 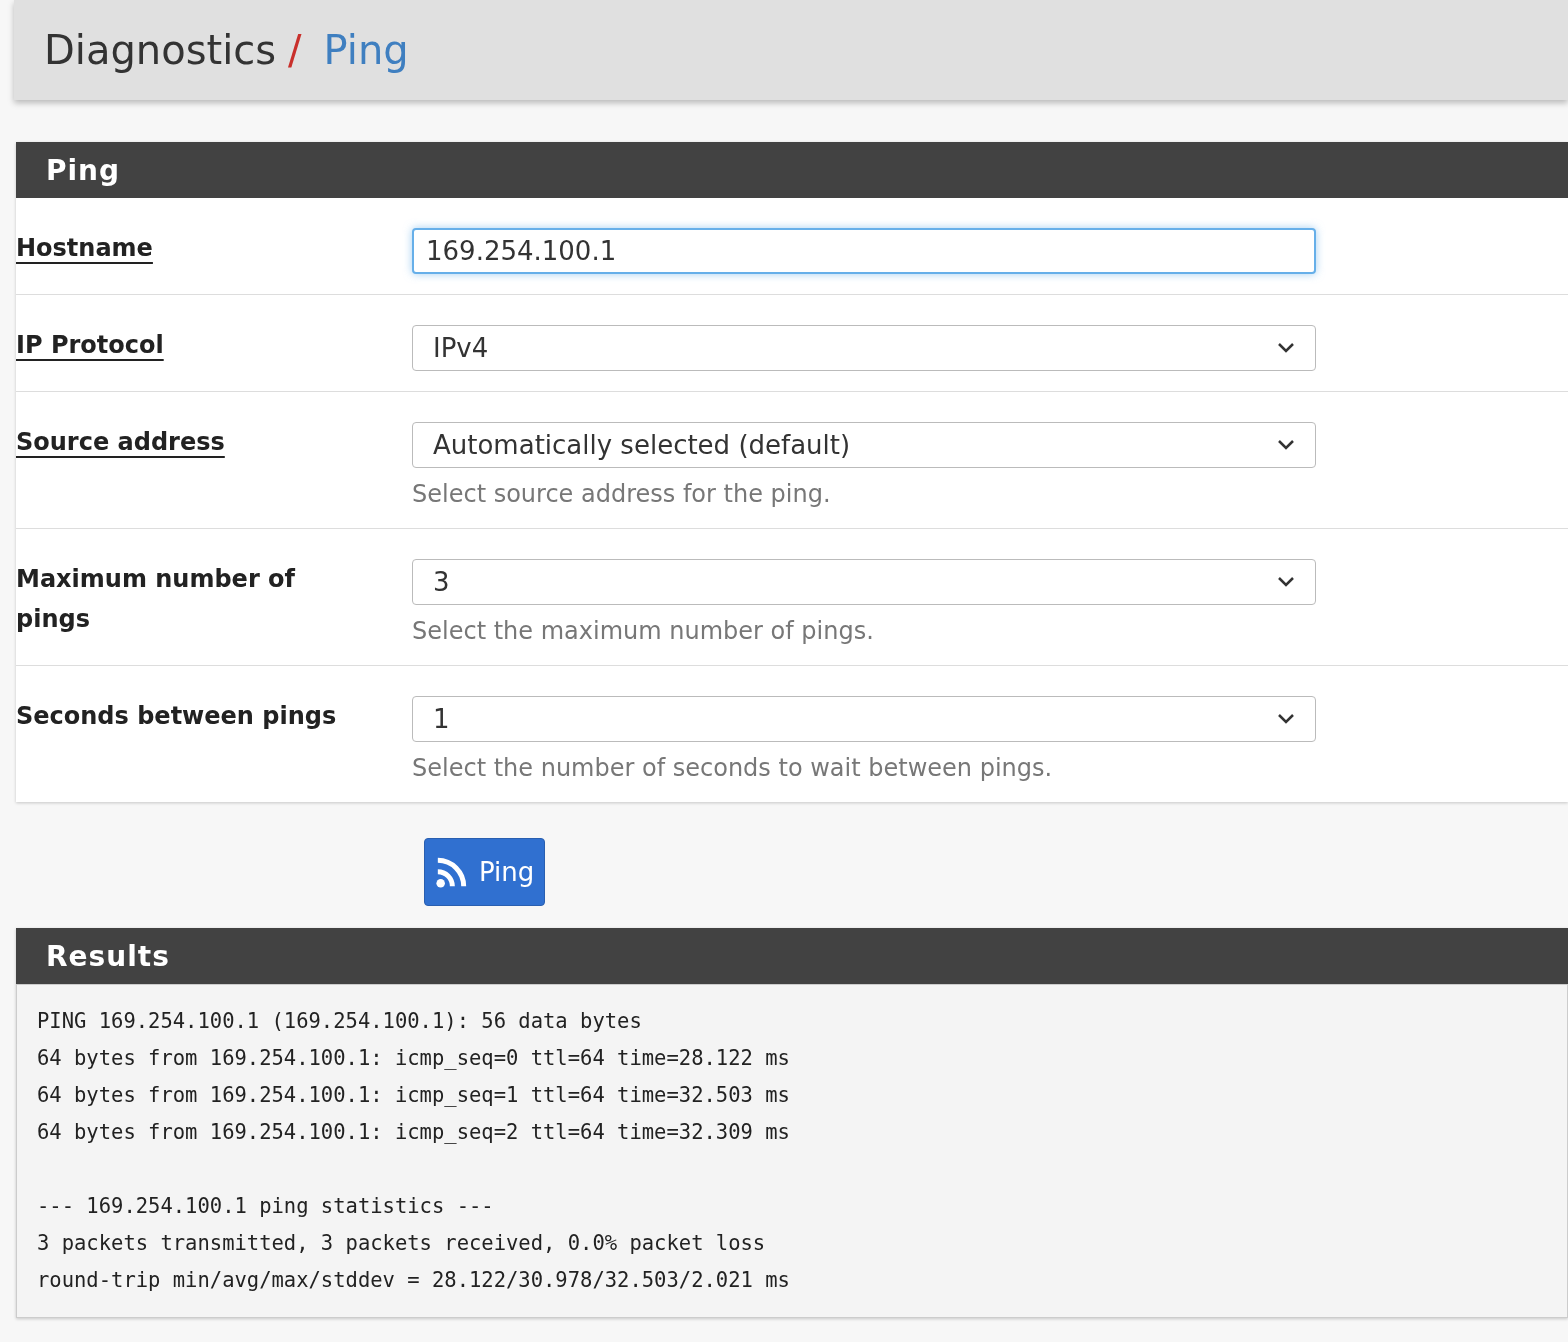 I want to click on help-text: Select the number of seconds to wait between pings., so click(x=733, y=768).